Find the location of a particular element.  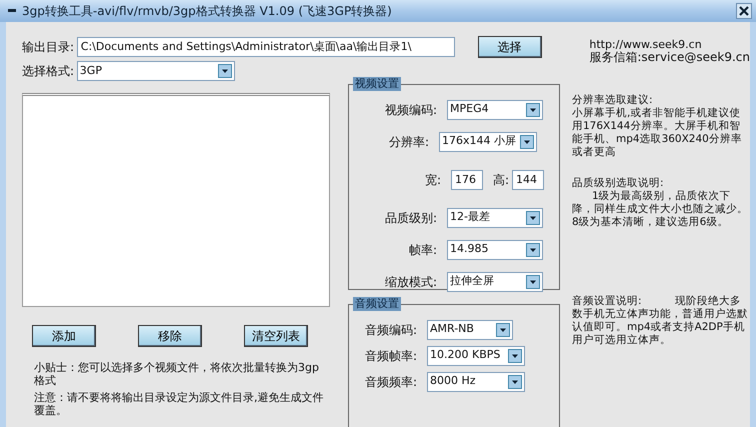

dropdown: 拉伸全屏 is located at coordinates (495, 282).